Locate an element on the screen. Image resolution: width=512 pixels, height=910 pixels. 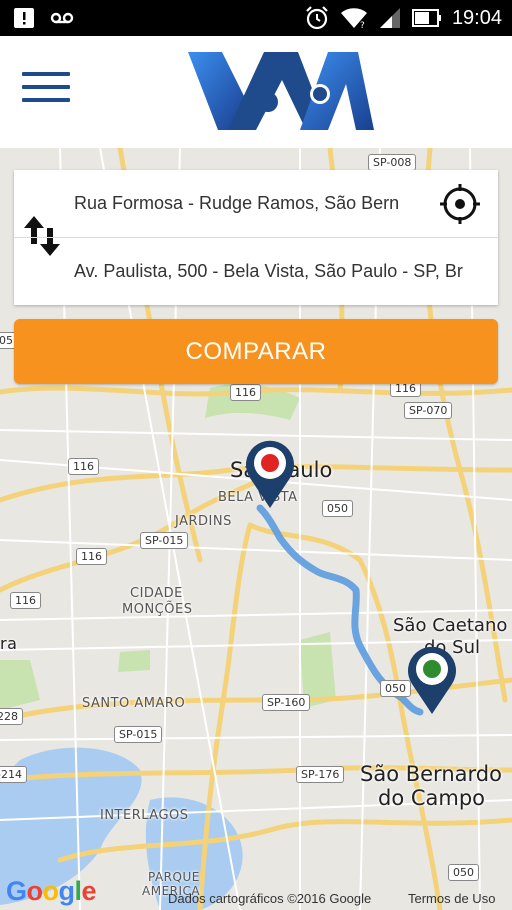
alarm-icon is located at coordinates (317, 18).